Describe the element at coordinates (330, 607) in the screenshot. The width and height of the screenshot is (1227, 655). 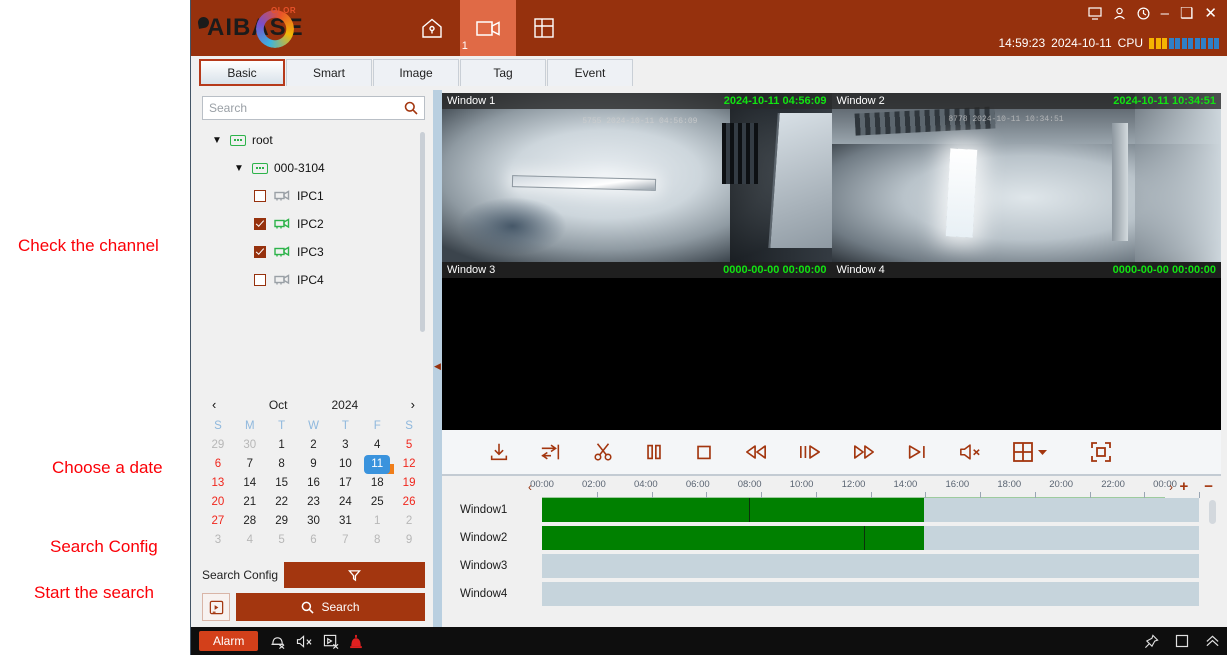
I see `search-button: Search` at that location.